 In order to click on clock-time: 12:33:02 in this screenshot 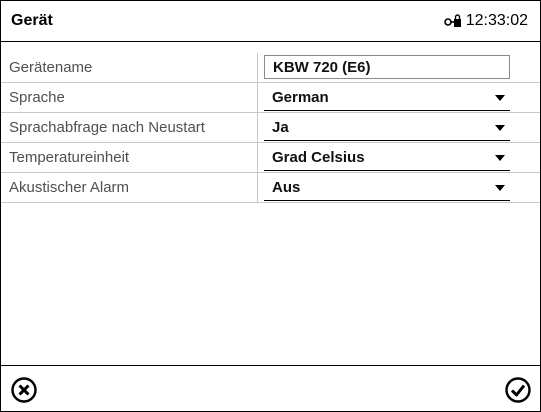, I will do `click(496, 20)`.